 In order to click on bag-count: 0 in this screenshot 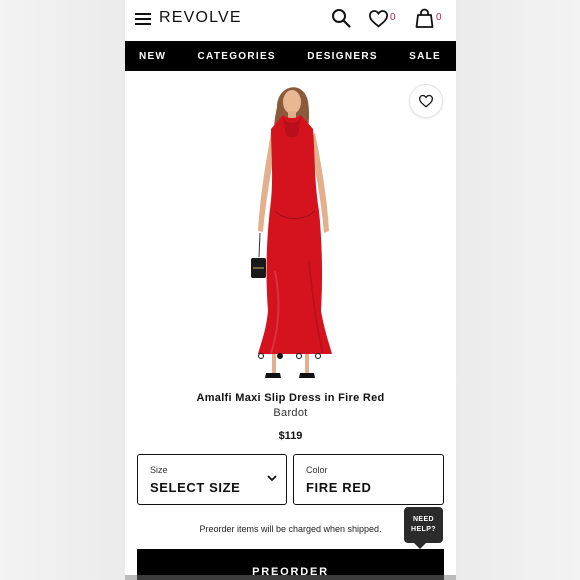, I will do `click(439, 17)`.